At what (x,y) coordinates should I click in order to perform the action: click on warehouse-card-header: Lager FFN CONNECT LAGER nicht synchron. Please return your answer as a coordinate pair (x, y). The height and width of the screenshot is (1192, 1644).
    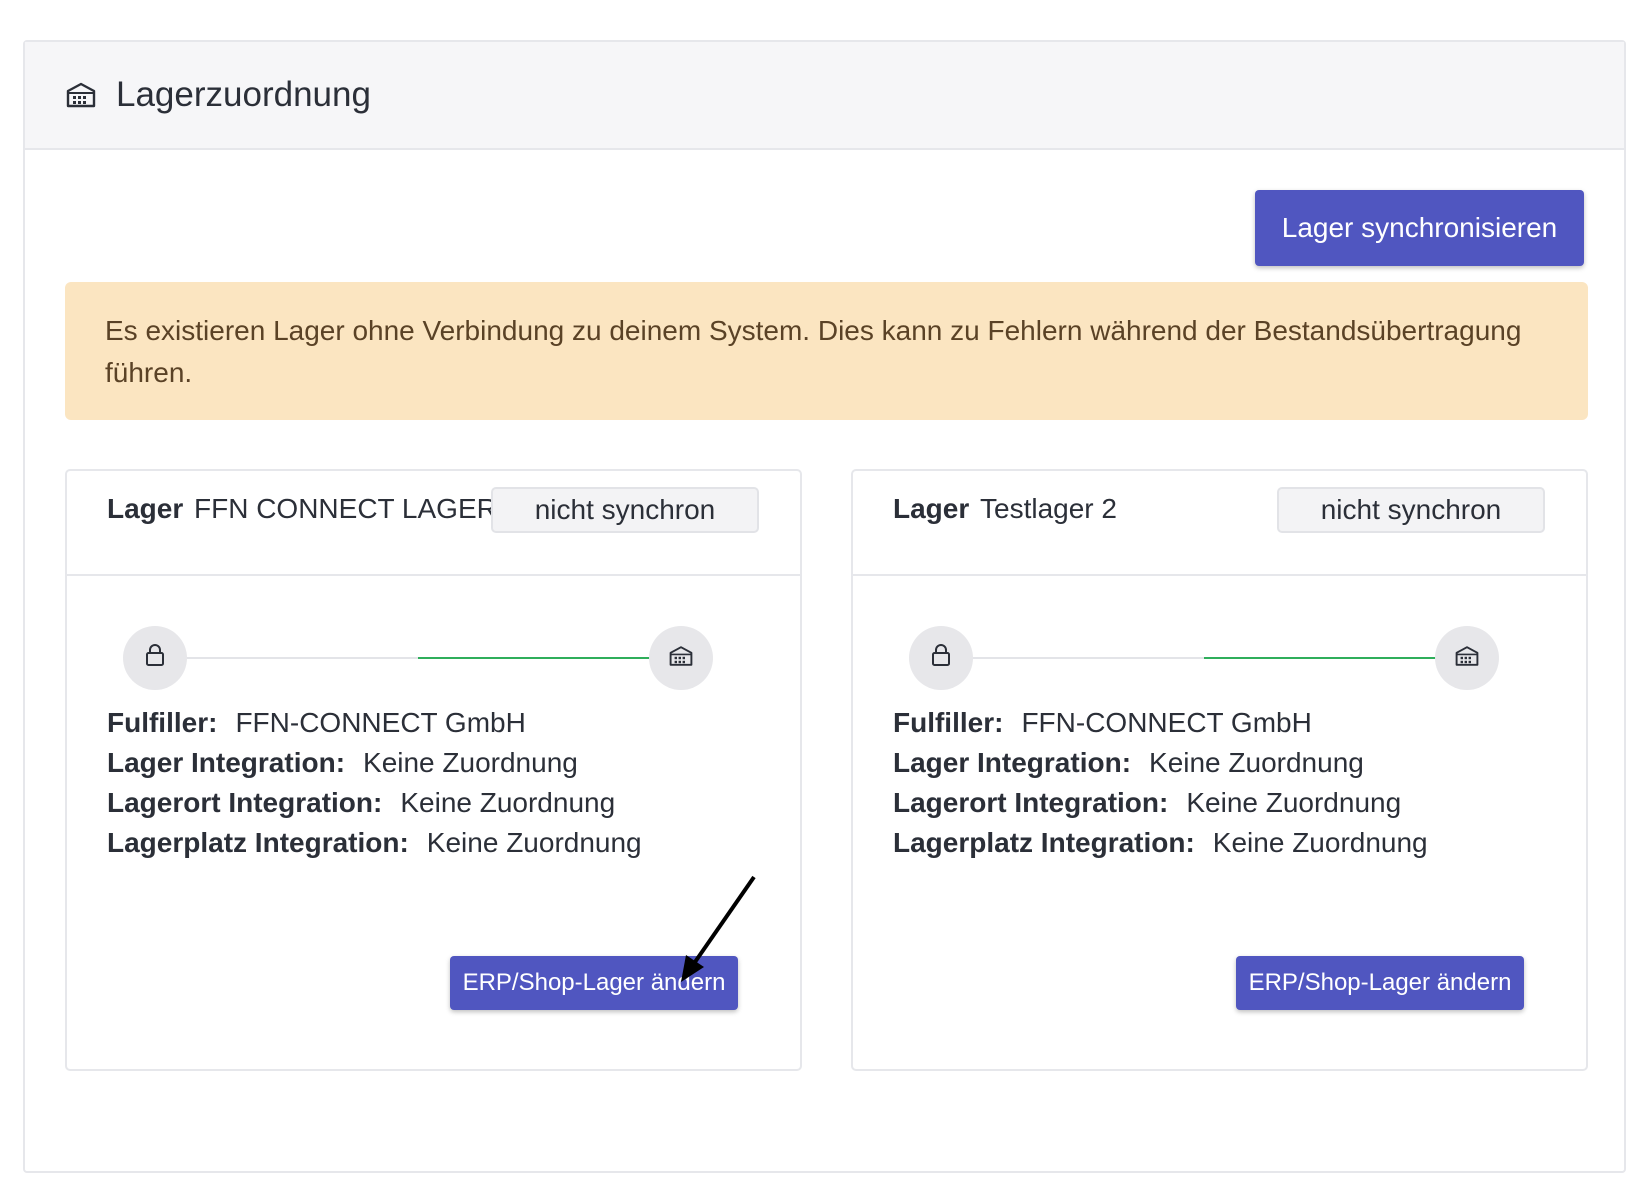
    Looking at the image, I should click on (433, 523).